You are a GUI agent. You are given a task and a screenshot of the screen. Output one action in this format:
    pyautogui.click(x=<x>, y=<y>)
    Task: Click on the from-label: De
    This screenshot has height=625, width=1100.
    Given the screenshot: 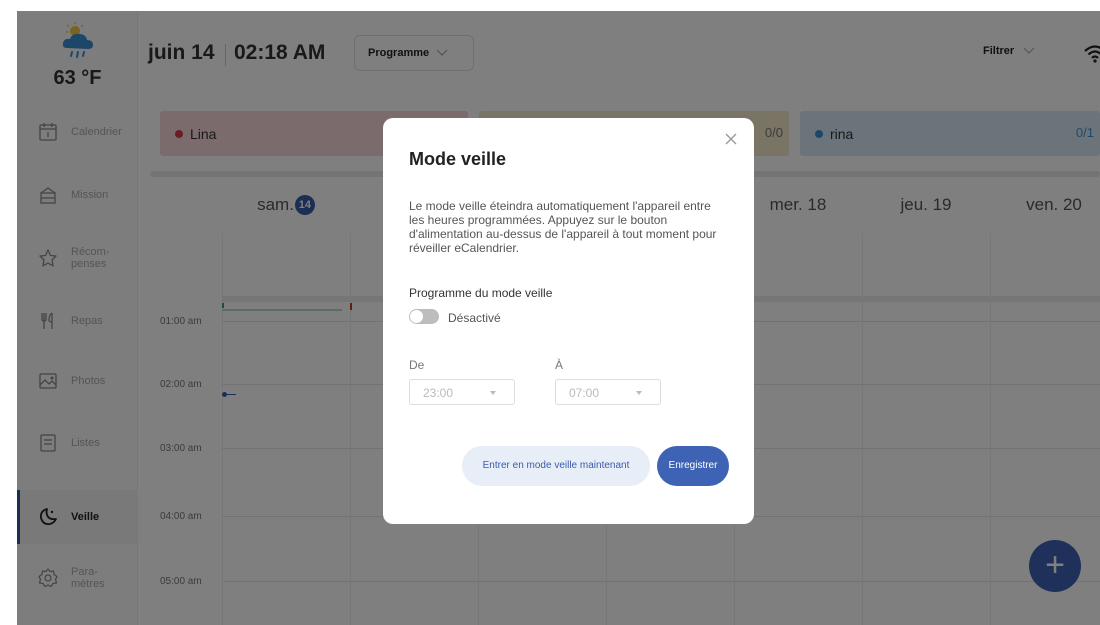 What is the action you would take?
    pyautogui.click(x=417, y=365)
    